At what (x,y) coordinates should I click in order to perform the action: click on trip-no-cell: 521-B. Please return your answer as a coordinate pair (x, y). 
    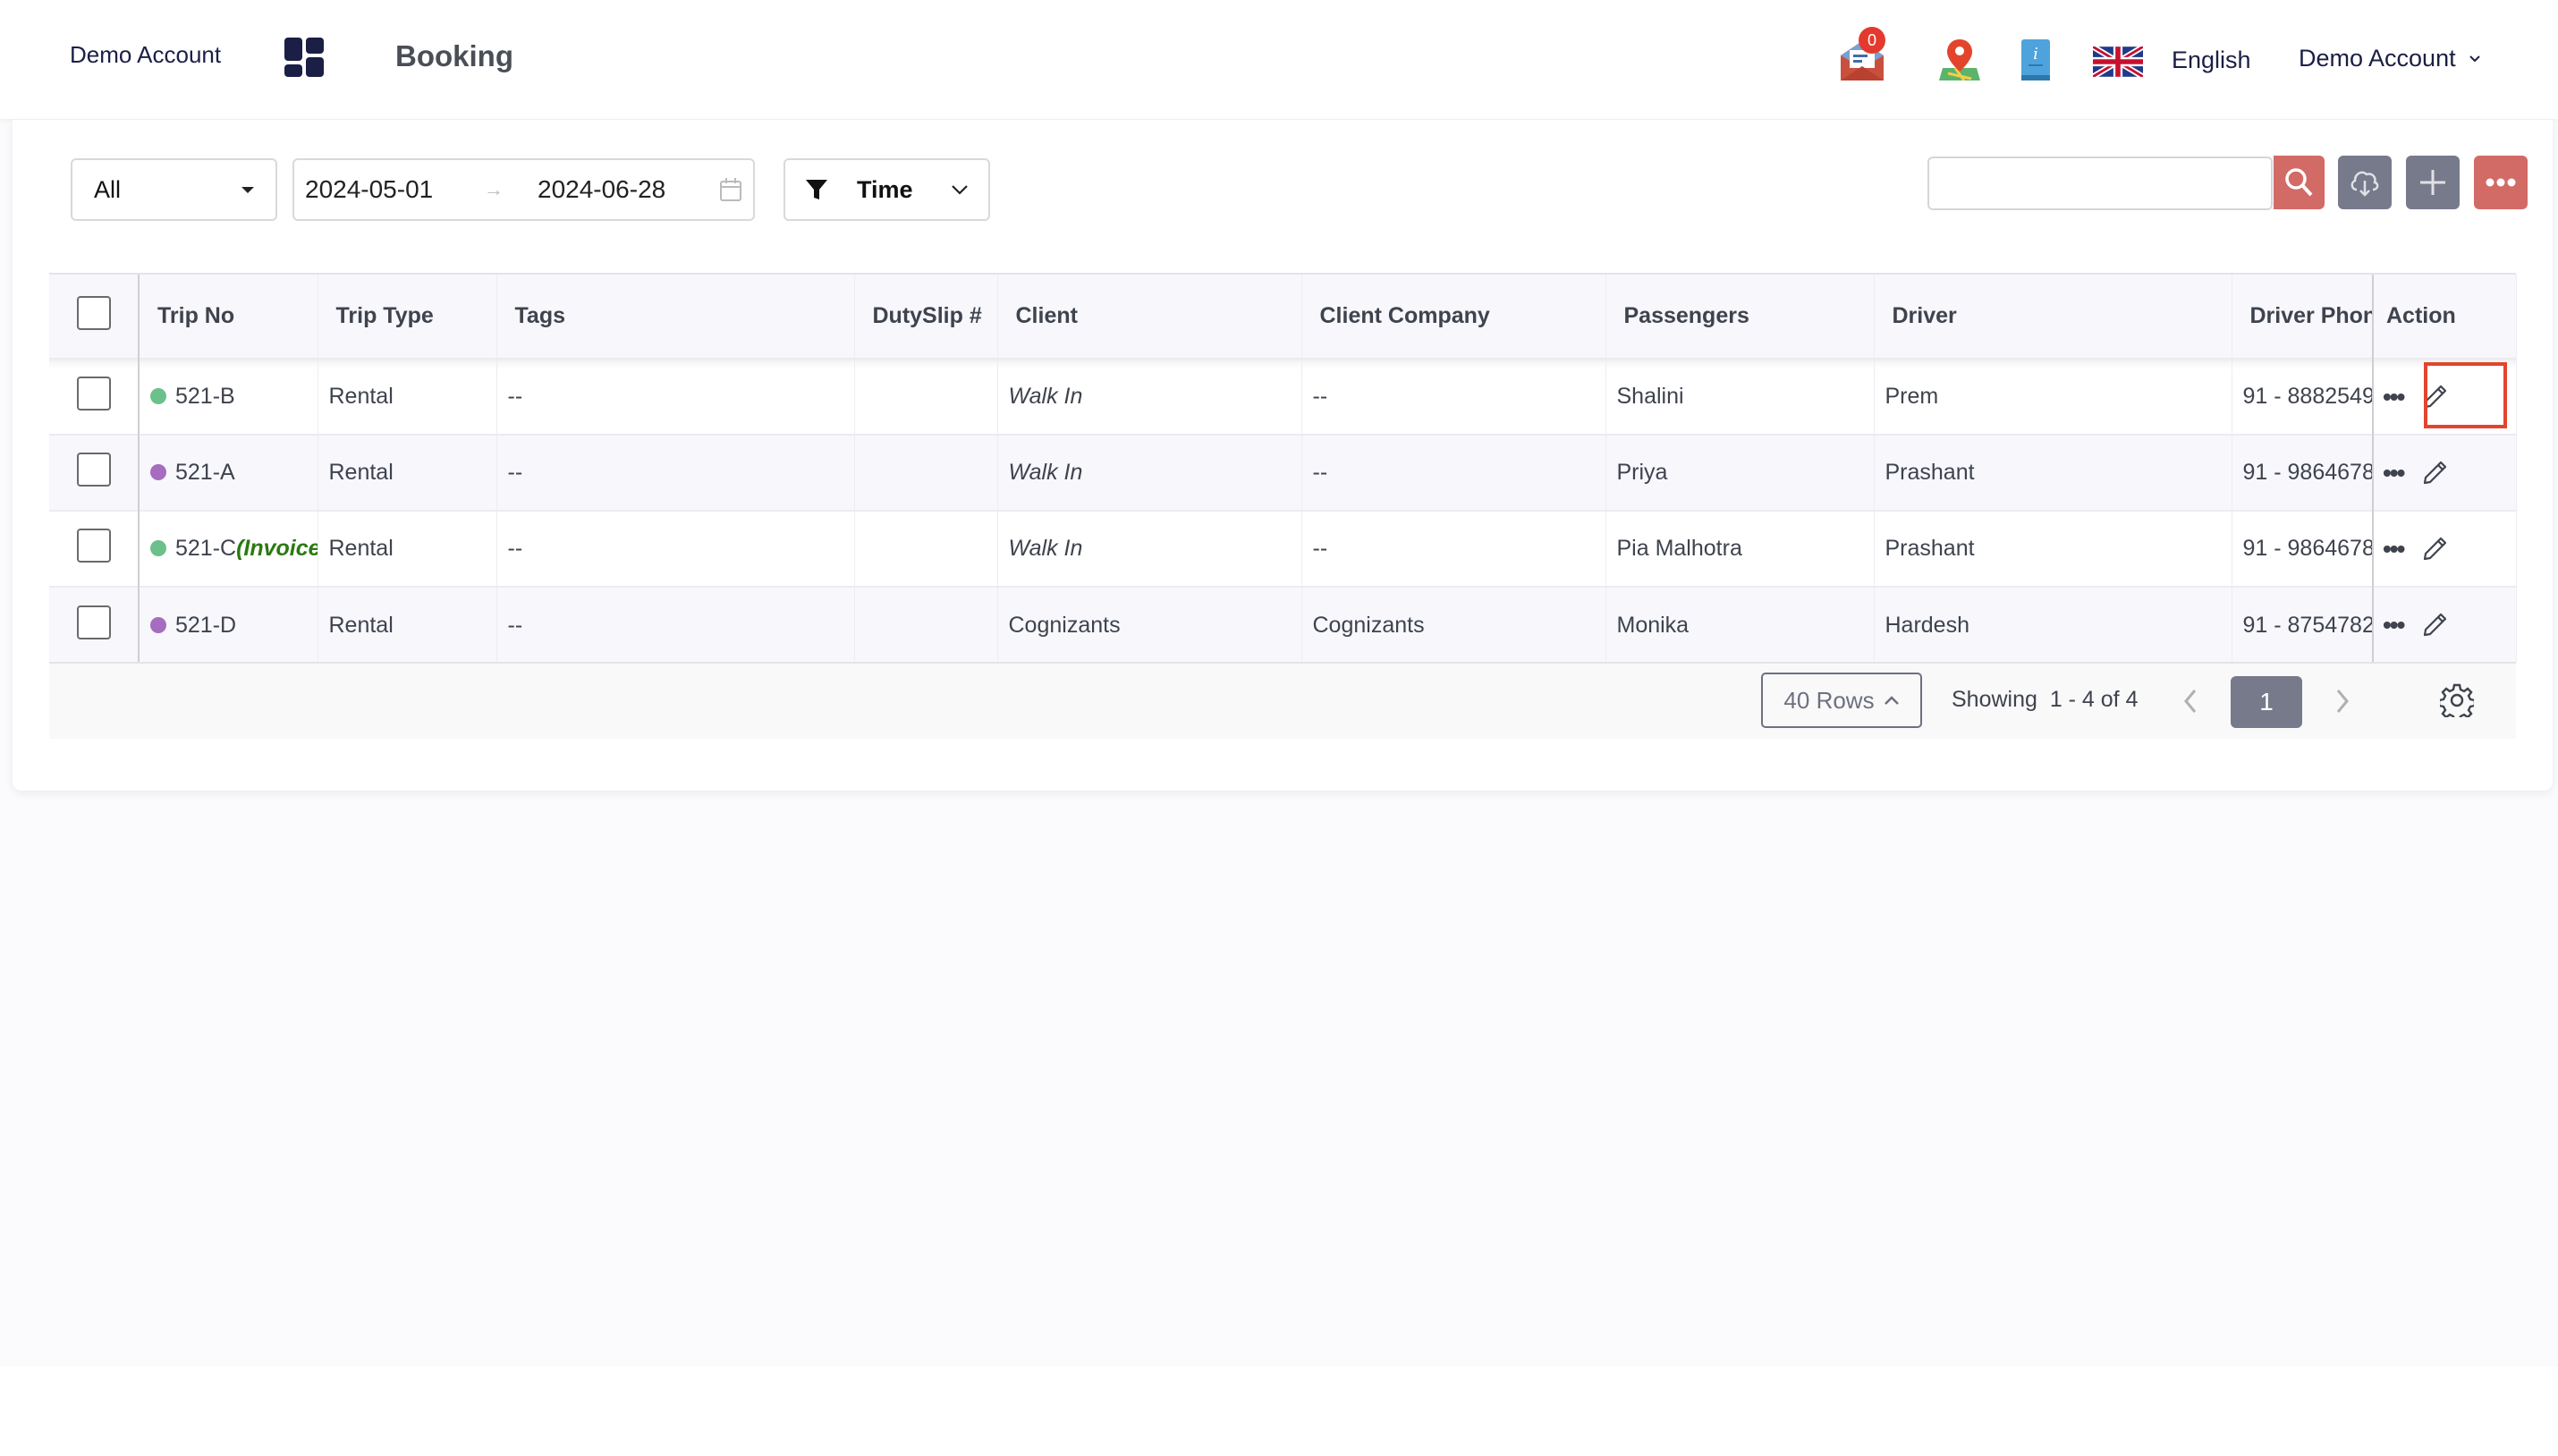
    Looking at the image, I should click on (229, 396).